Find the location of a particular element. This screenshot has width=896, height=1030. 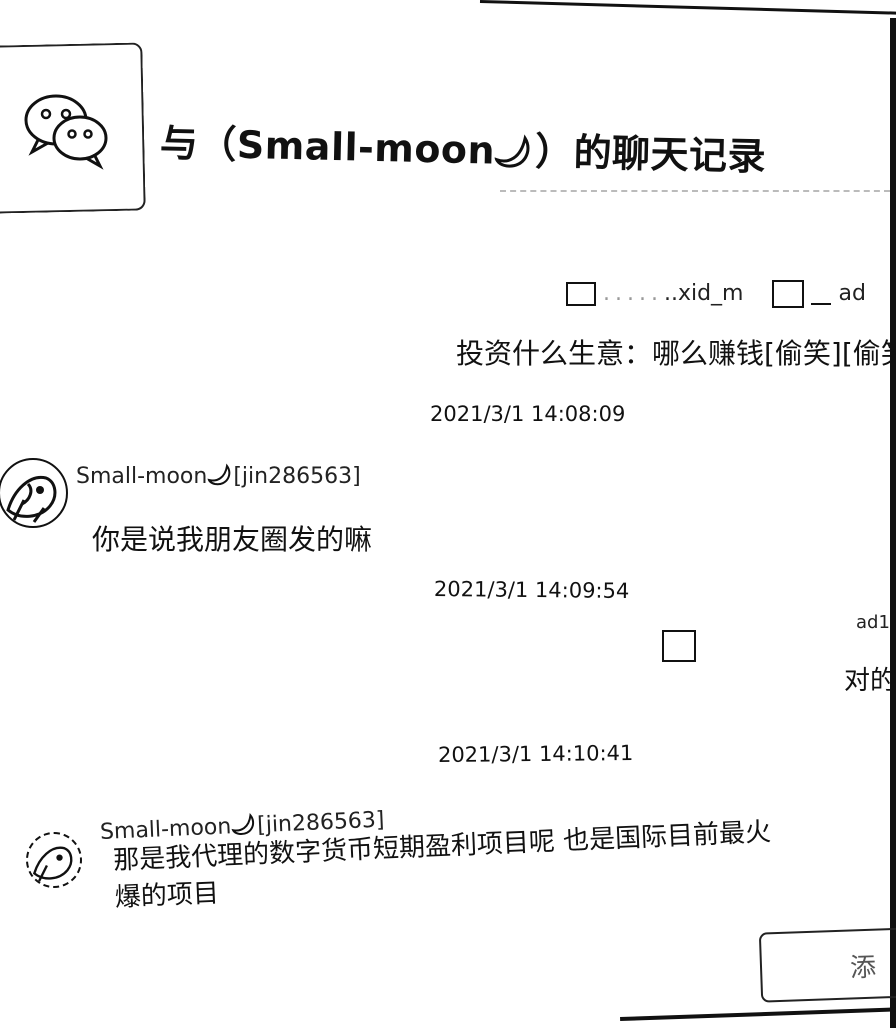

timestamp: 2021/3/1 14:09:54 is located at coordinates (531, 590).